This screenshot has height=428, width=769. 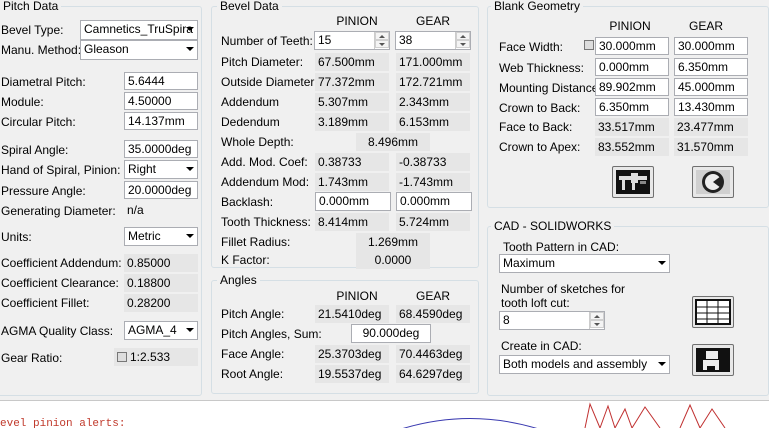 What do you see at coordinates (711, 127) in the screenshot?
I see `gear-face-to-back: 23.477mm` at bounding box center [711, 127].